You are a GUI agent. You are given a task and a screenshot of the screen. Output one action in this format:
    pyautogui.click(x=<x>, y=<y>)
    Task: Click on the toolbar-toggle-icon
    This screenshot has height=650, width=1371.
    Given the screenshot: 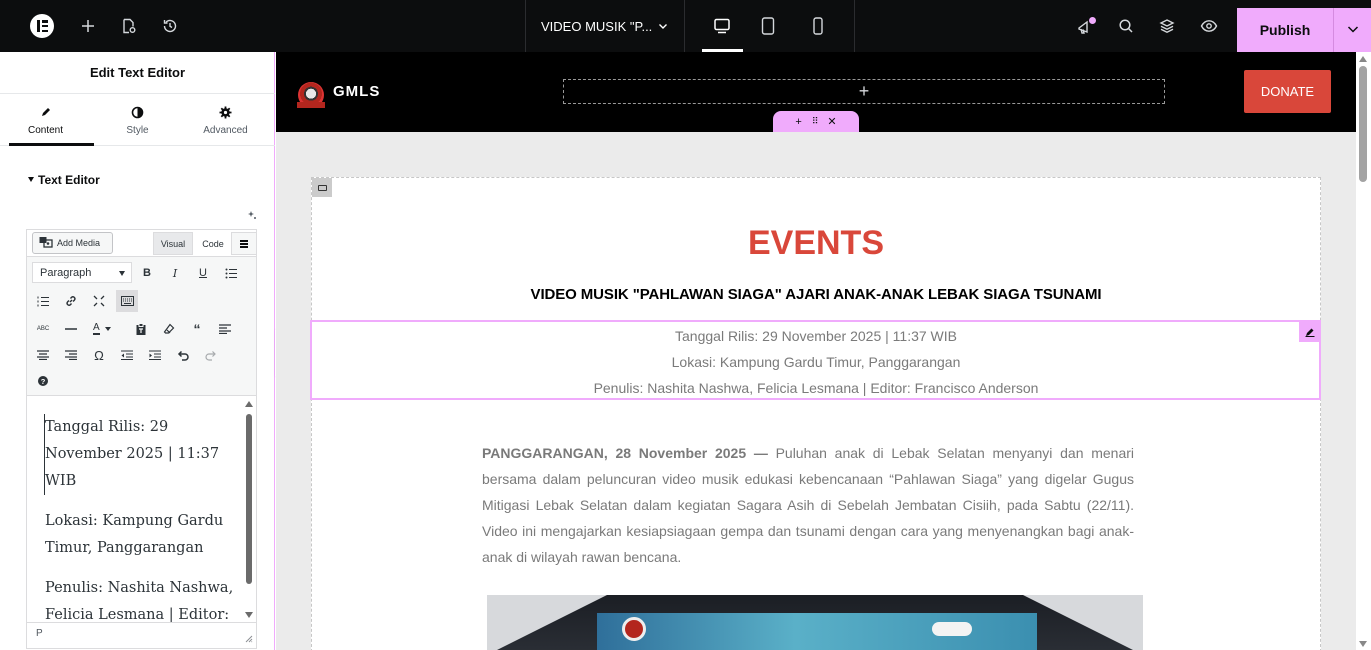 What is the action you would take?
    pyautogui.click(x=244, y=243)
    